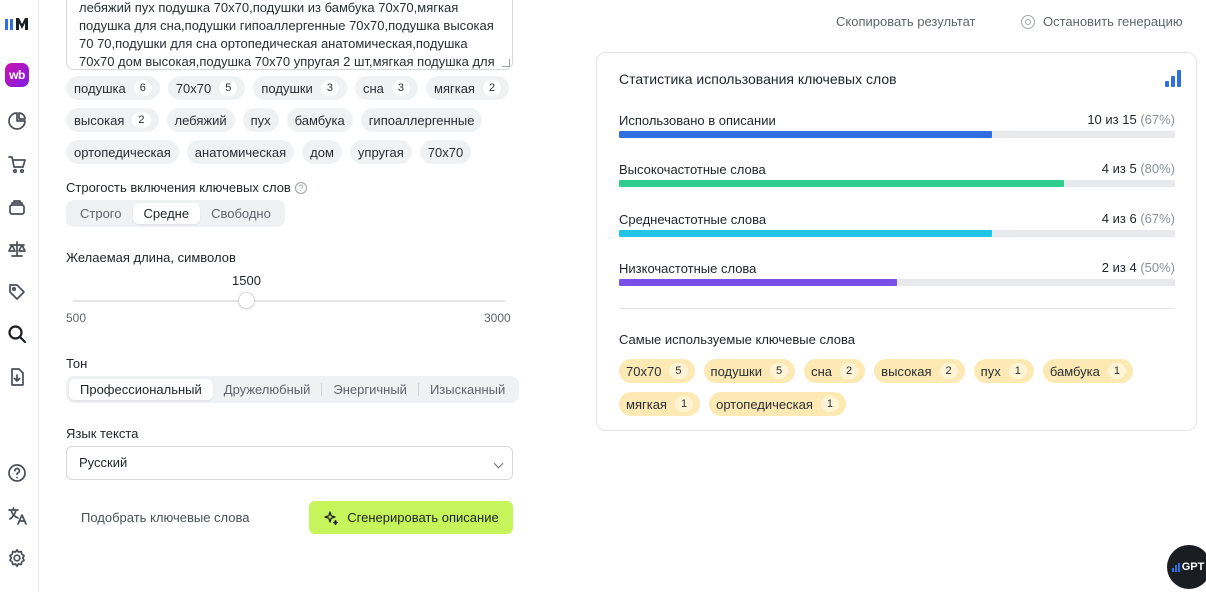  I want to click on copy-result-button: Скопировать результат, so click(906, 21).